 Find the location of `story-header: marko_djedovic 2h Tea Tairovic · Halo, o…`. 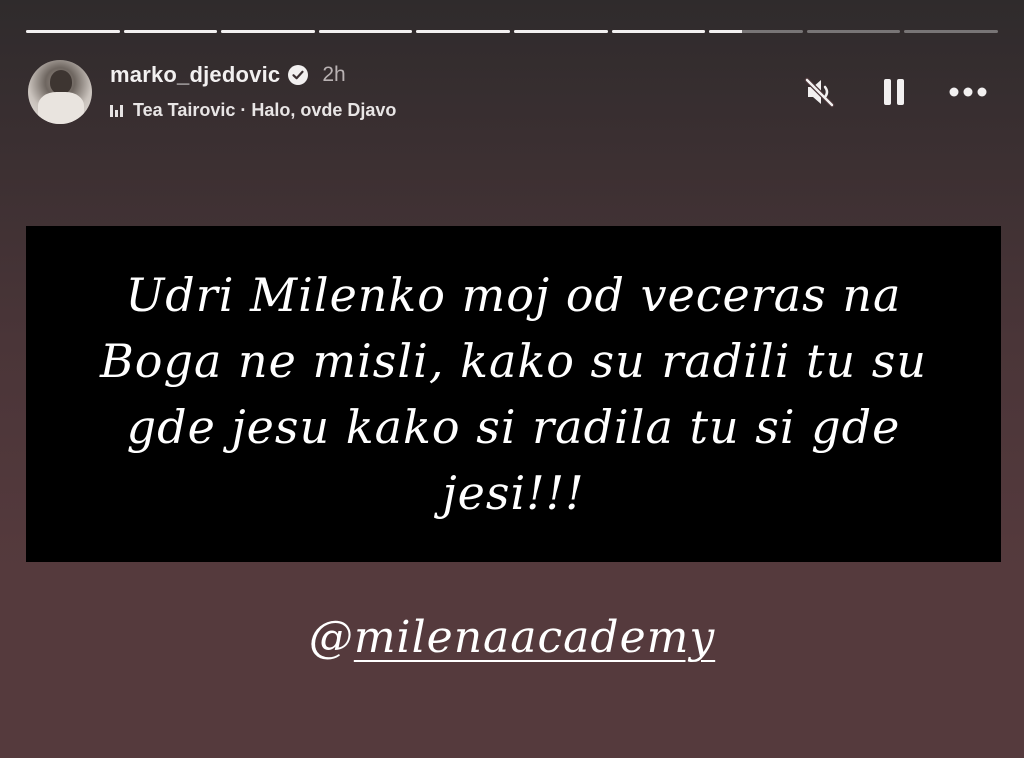

story-header: marko_djedovic 2h Tea Tairovic · Halo, o… is located at coordinates (512, 91).